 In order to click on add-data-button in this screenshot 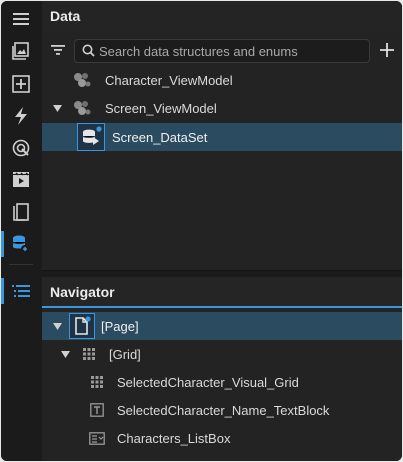, I will do `click(387, 50)`.